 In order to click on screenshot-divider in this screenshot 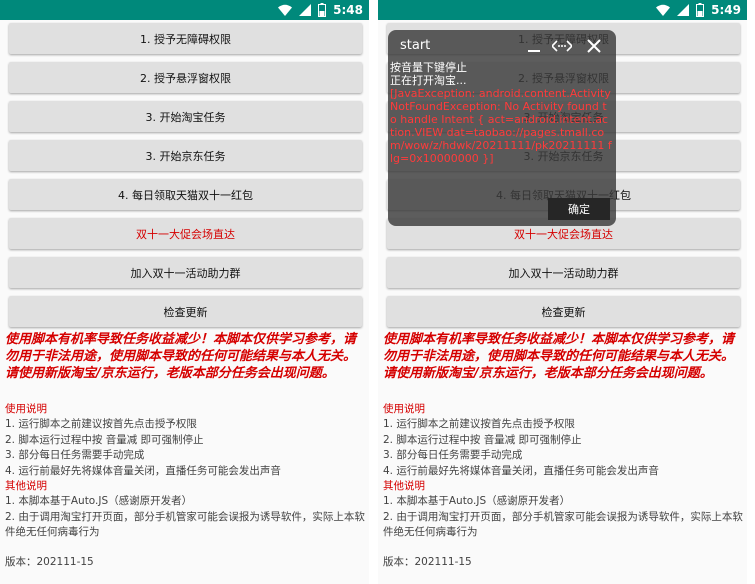, I will do `click(373, 292)`.